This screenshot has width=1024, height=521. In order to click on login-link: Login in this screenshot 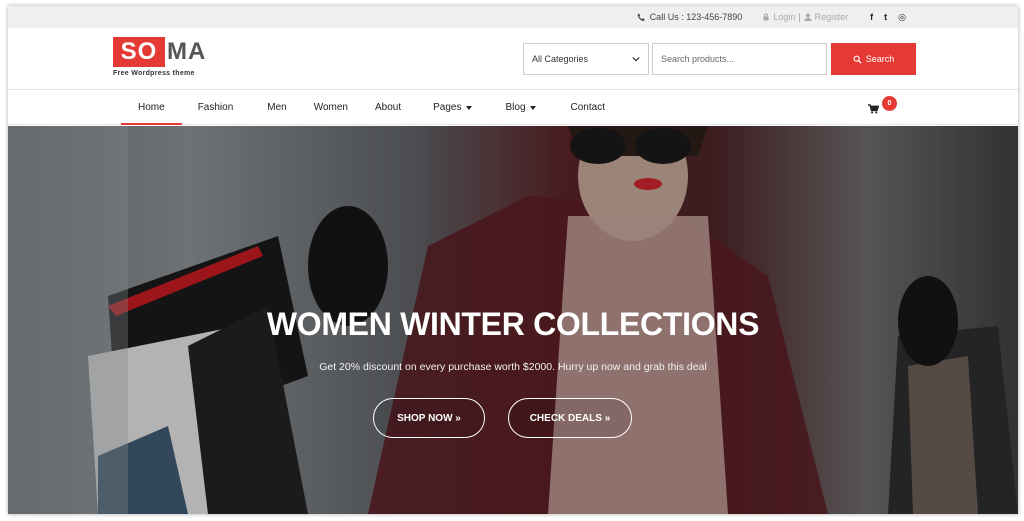, I will do `click(784, 17)`.